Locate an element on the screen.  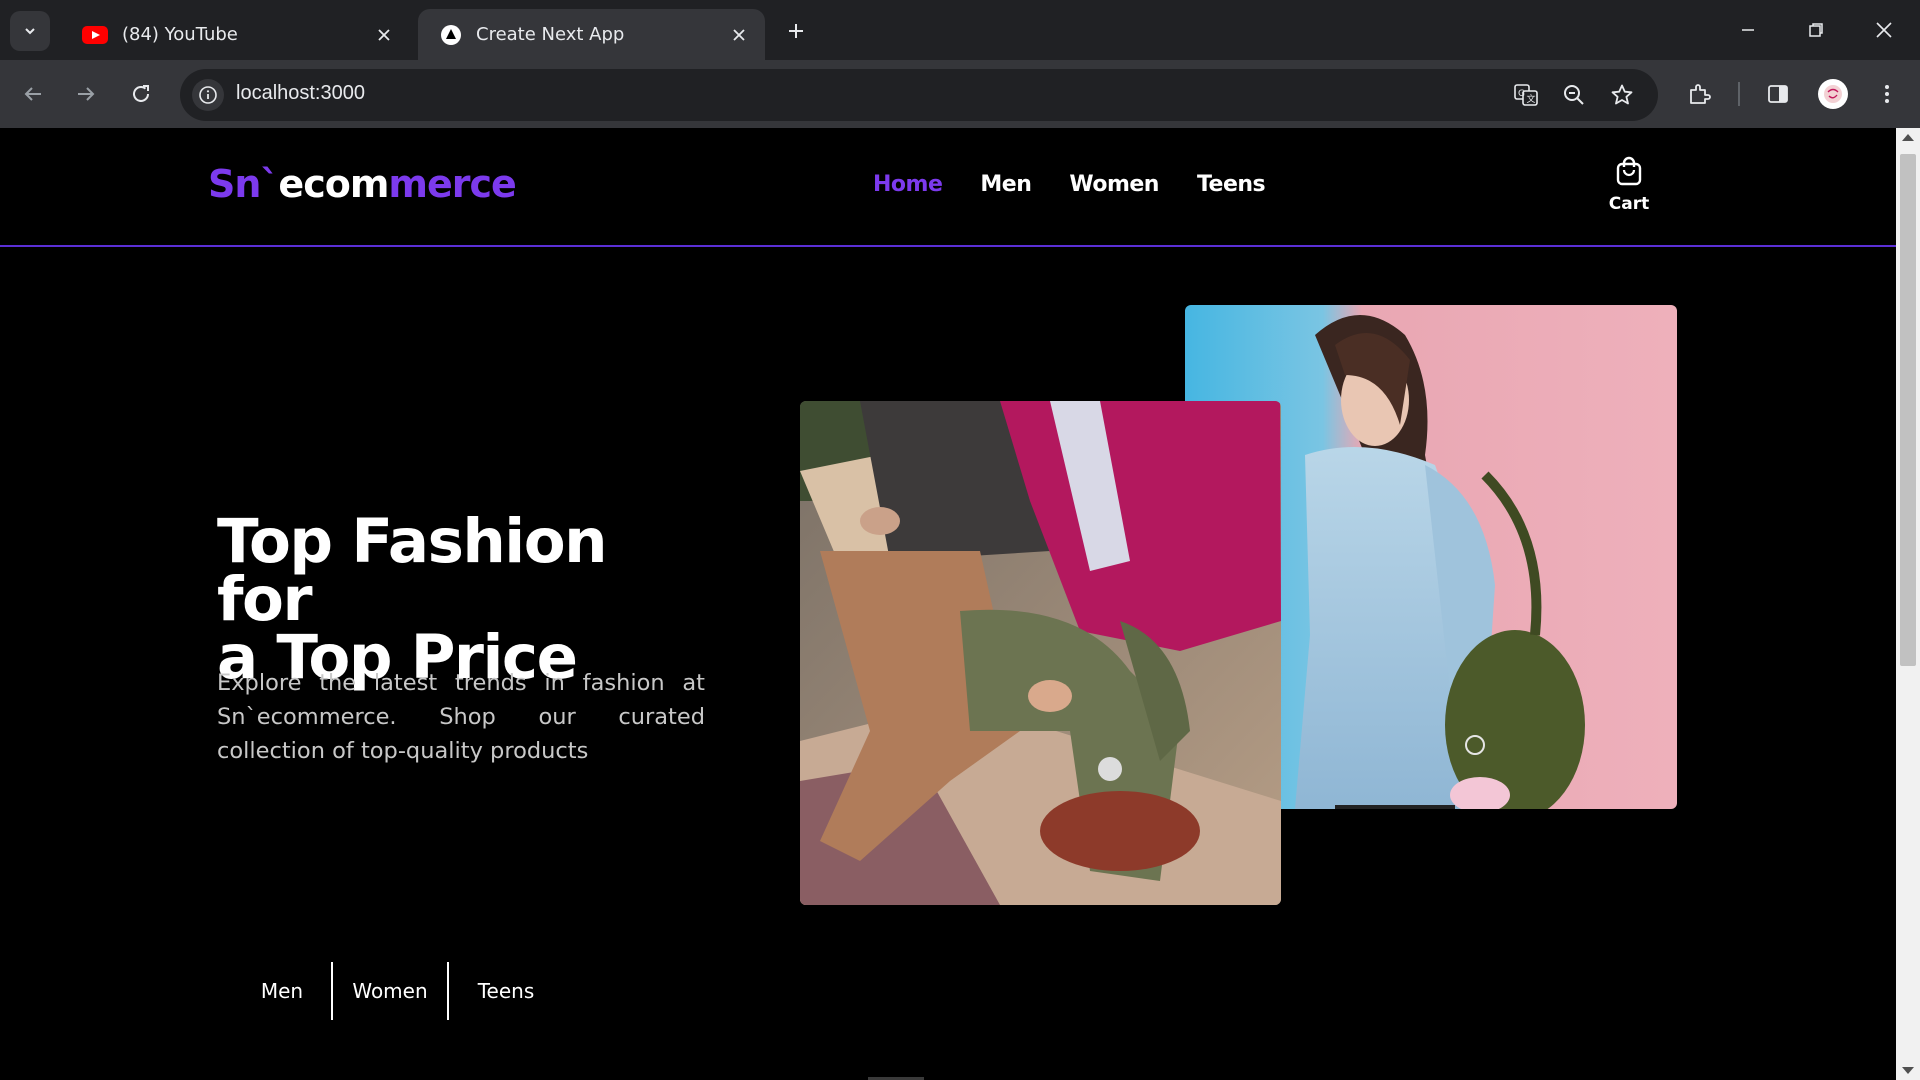
category-tabs: Men Women Teens is located at coordinates (398, 991).